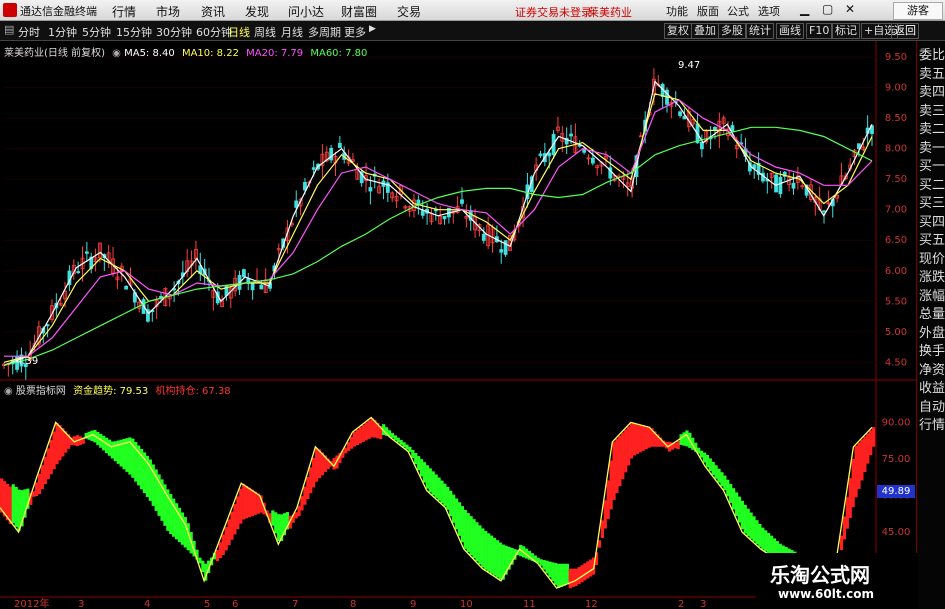 This screenshot has width=945, height=609. Describe the element at coordinates (62, 32) in the screenshot. I see `period-1min: 1分钟` at that location.